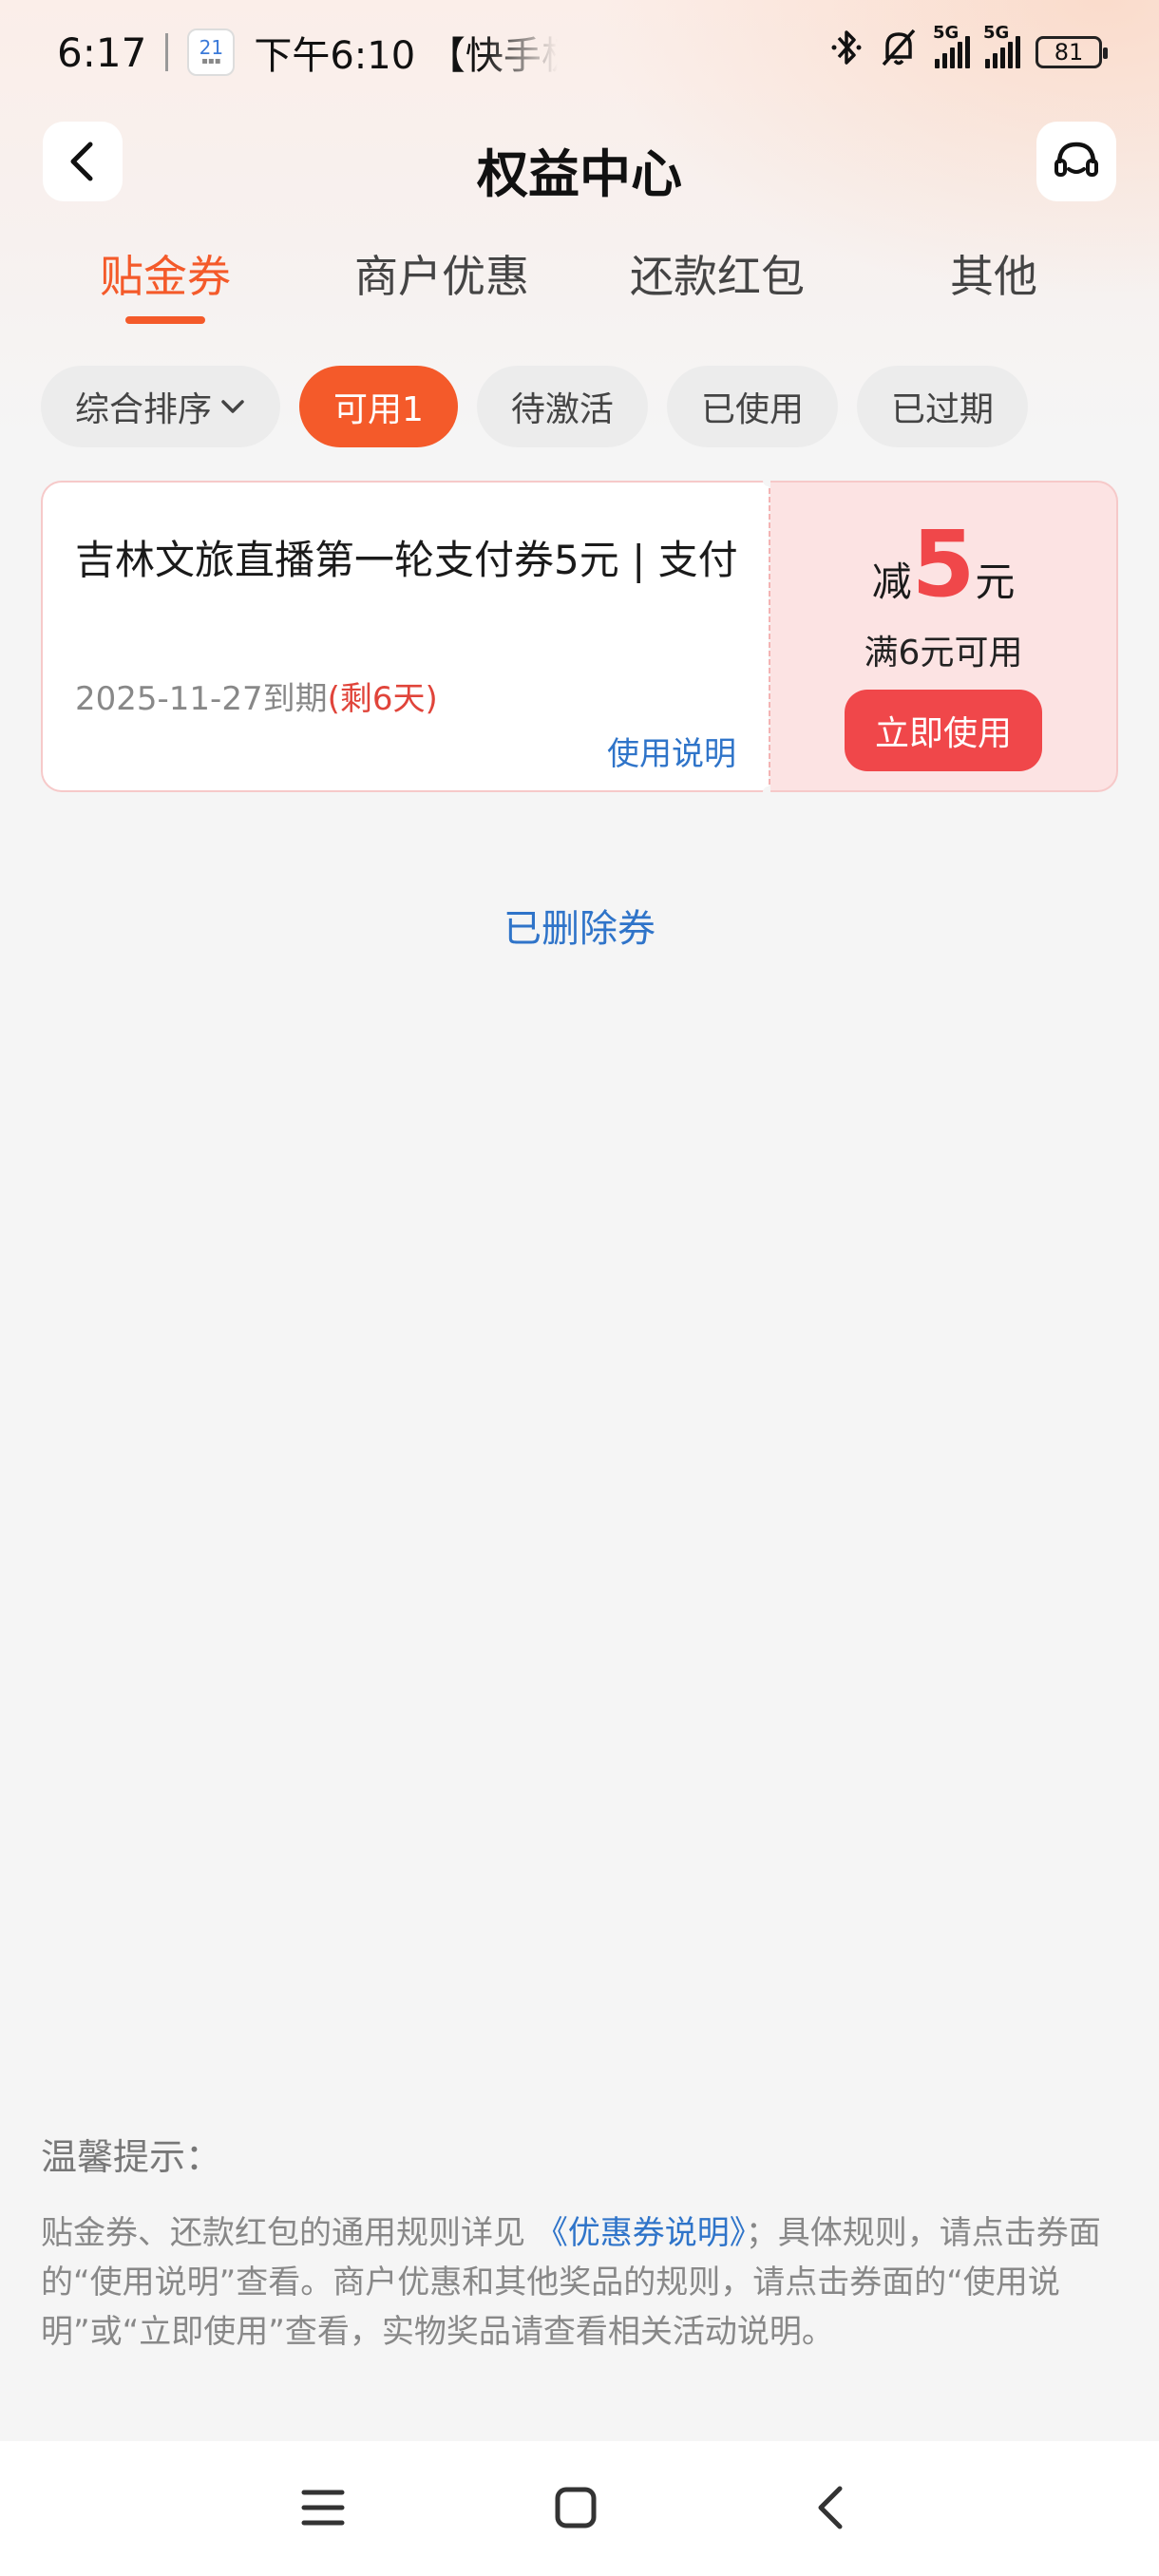 The width and height of the screenshot is (1159, 2576). I want to click on headset-icon, so click(1076, 159).